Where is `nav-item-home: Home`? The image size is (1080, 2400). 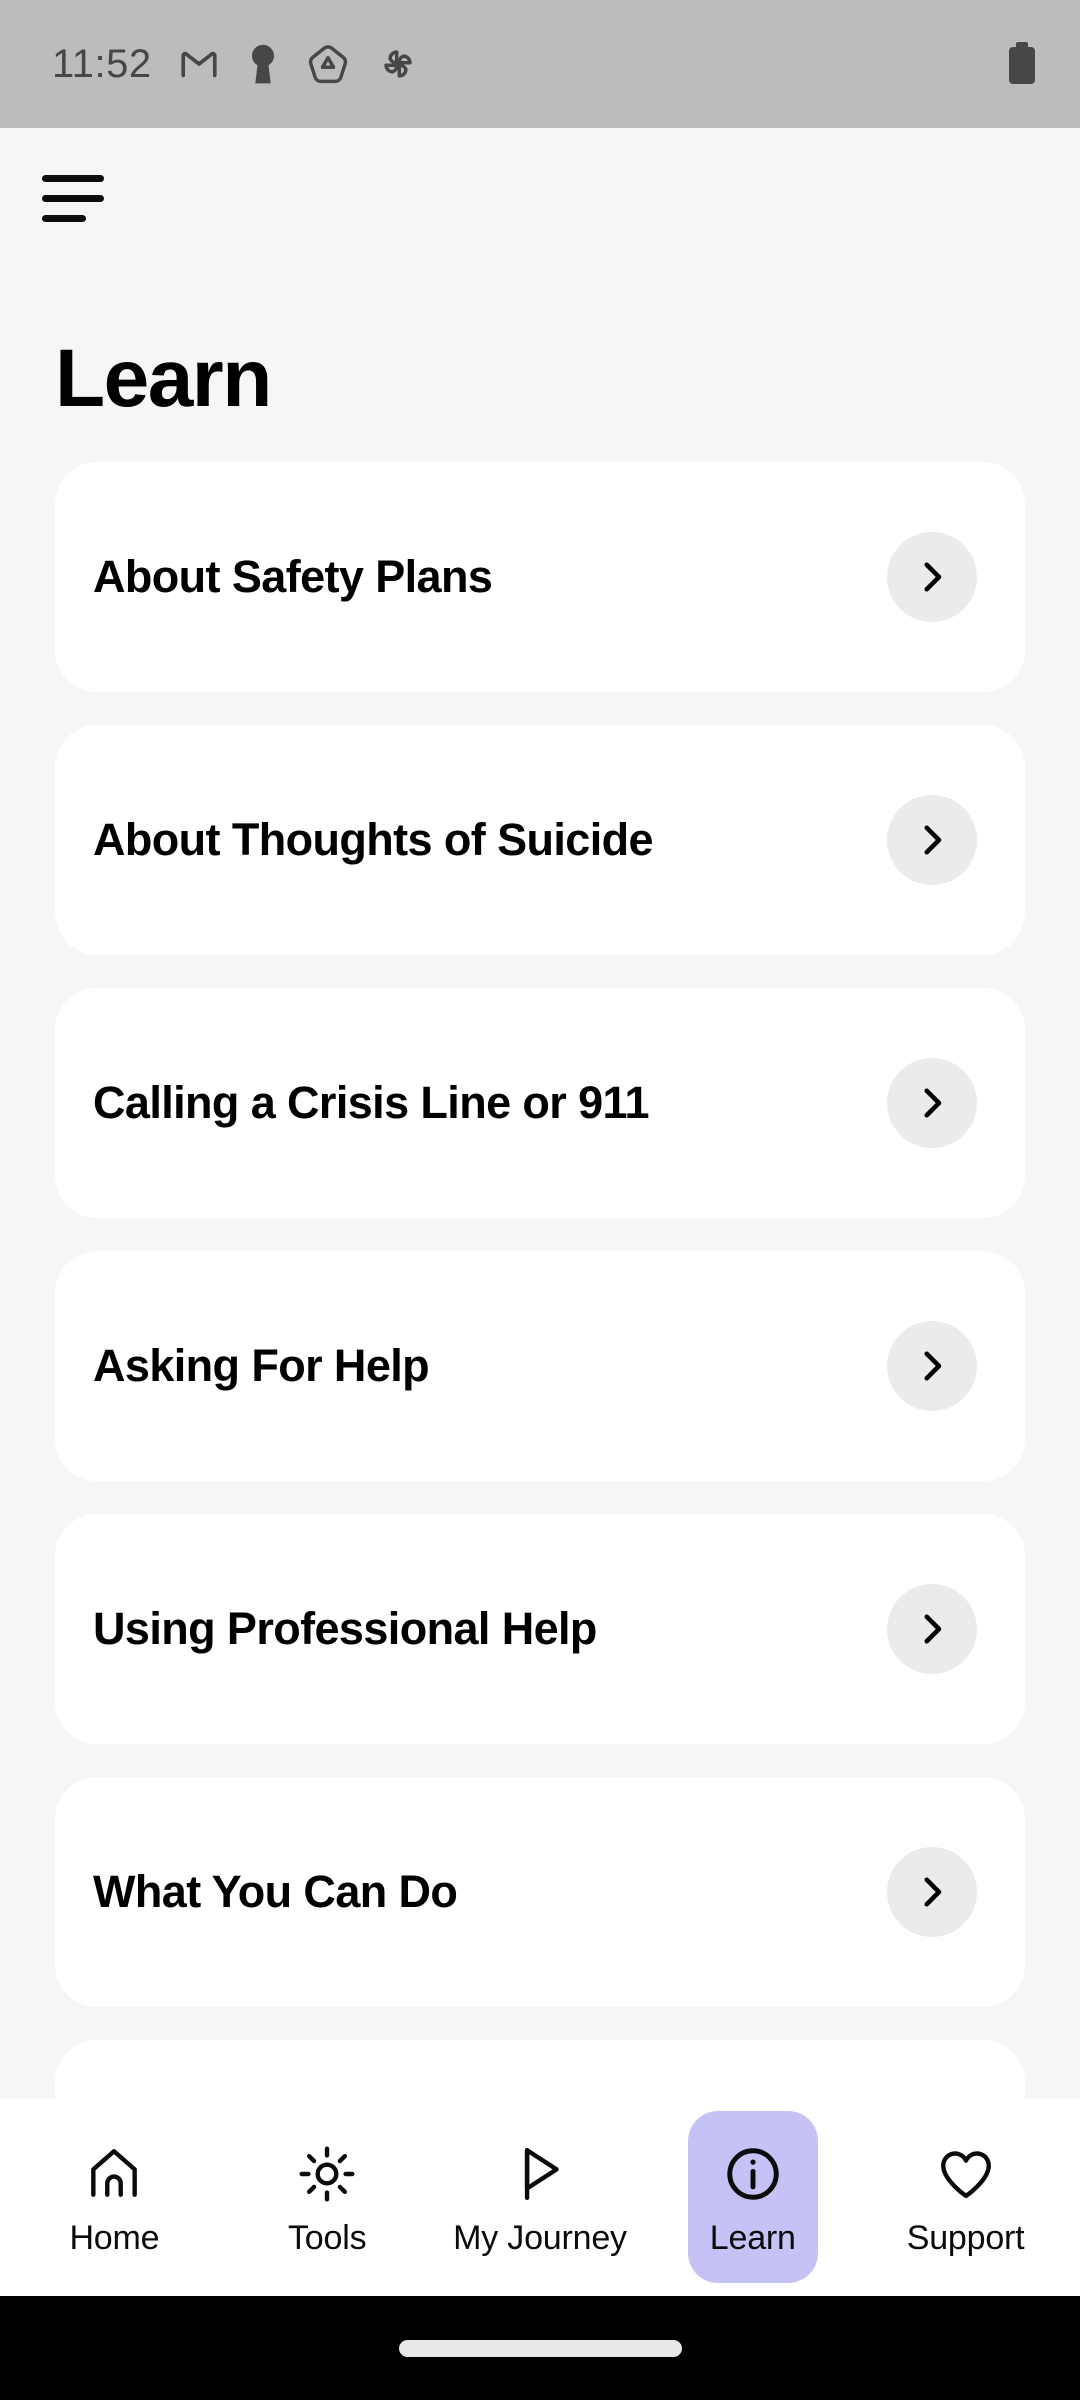 nav-item-home: Home is located at coordinates (114, 2197).